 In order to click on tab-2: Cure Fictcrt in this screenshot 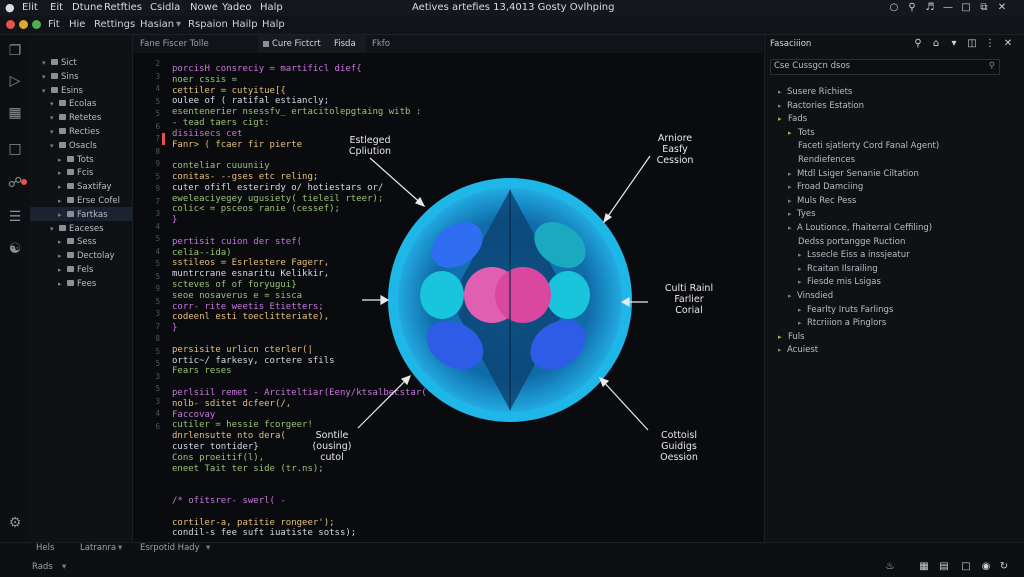, I will do `click(296, 44)`.